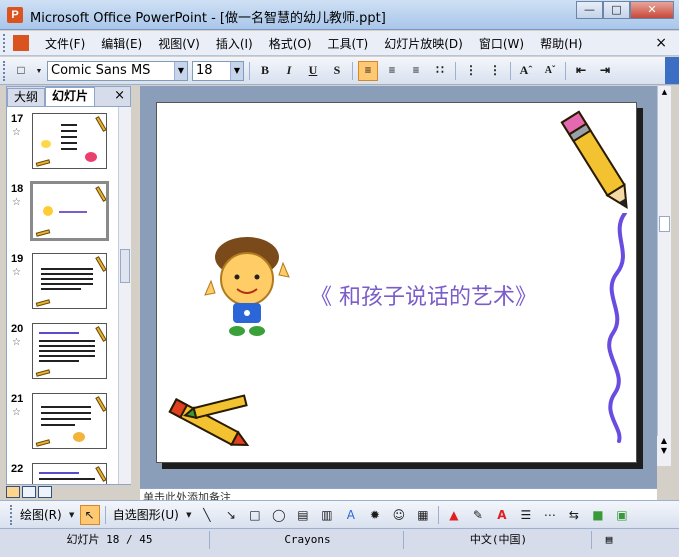 This screenshot has width=679, height=557. Describe the element at coordinates (526, 515) in the screenshot. I see `line-style-icon: ☰` at that location.